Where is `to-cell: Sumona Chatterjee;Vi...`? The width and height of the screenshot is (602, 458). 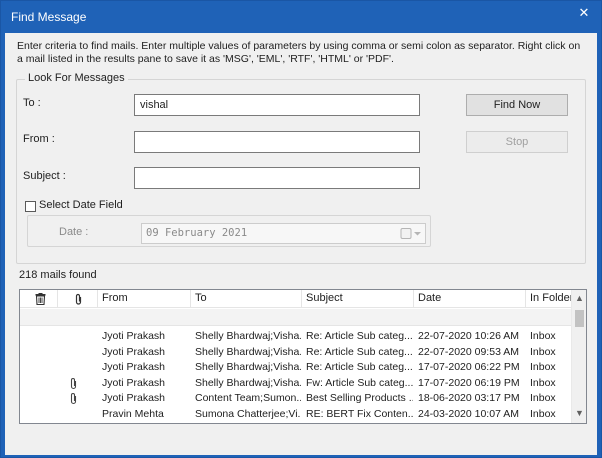
to-cell: Sumona Chatterjee;Vi... is located at coordinates (248, 413).